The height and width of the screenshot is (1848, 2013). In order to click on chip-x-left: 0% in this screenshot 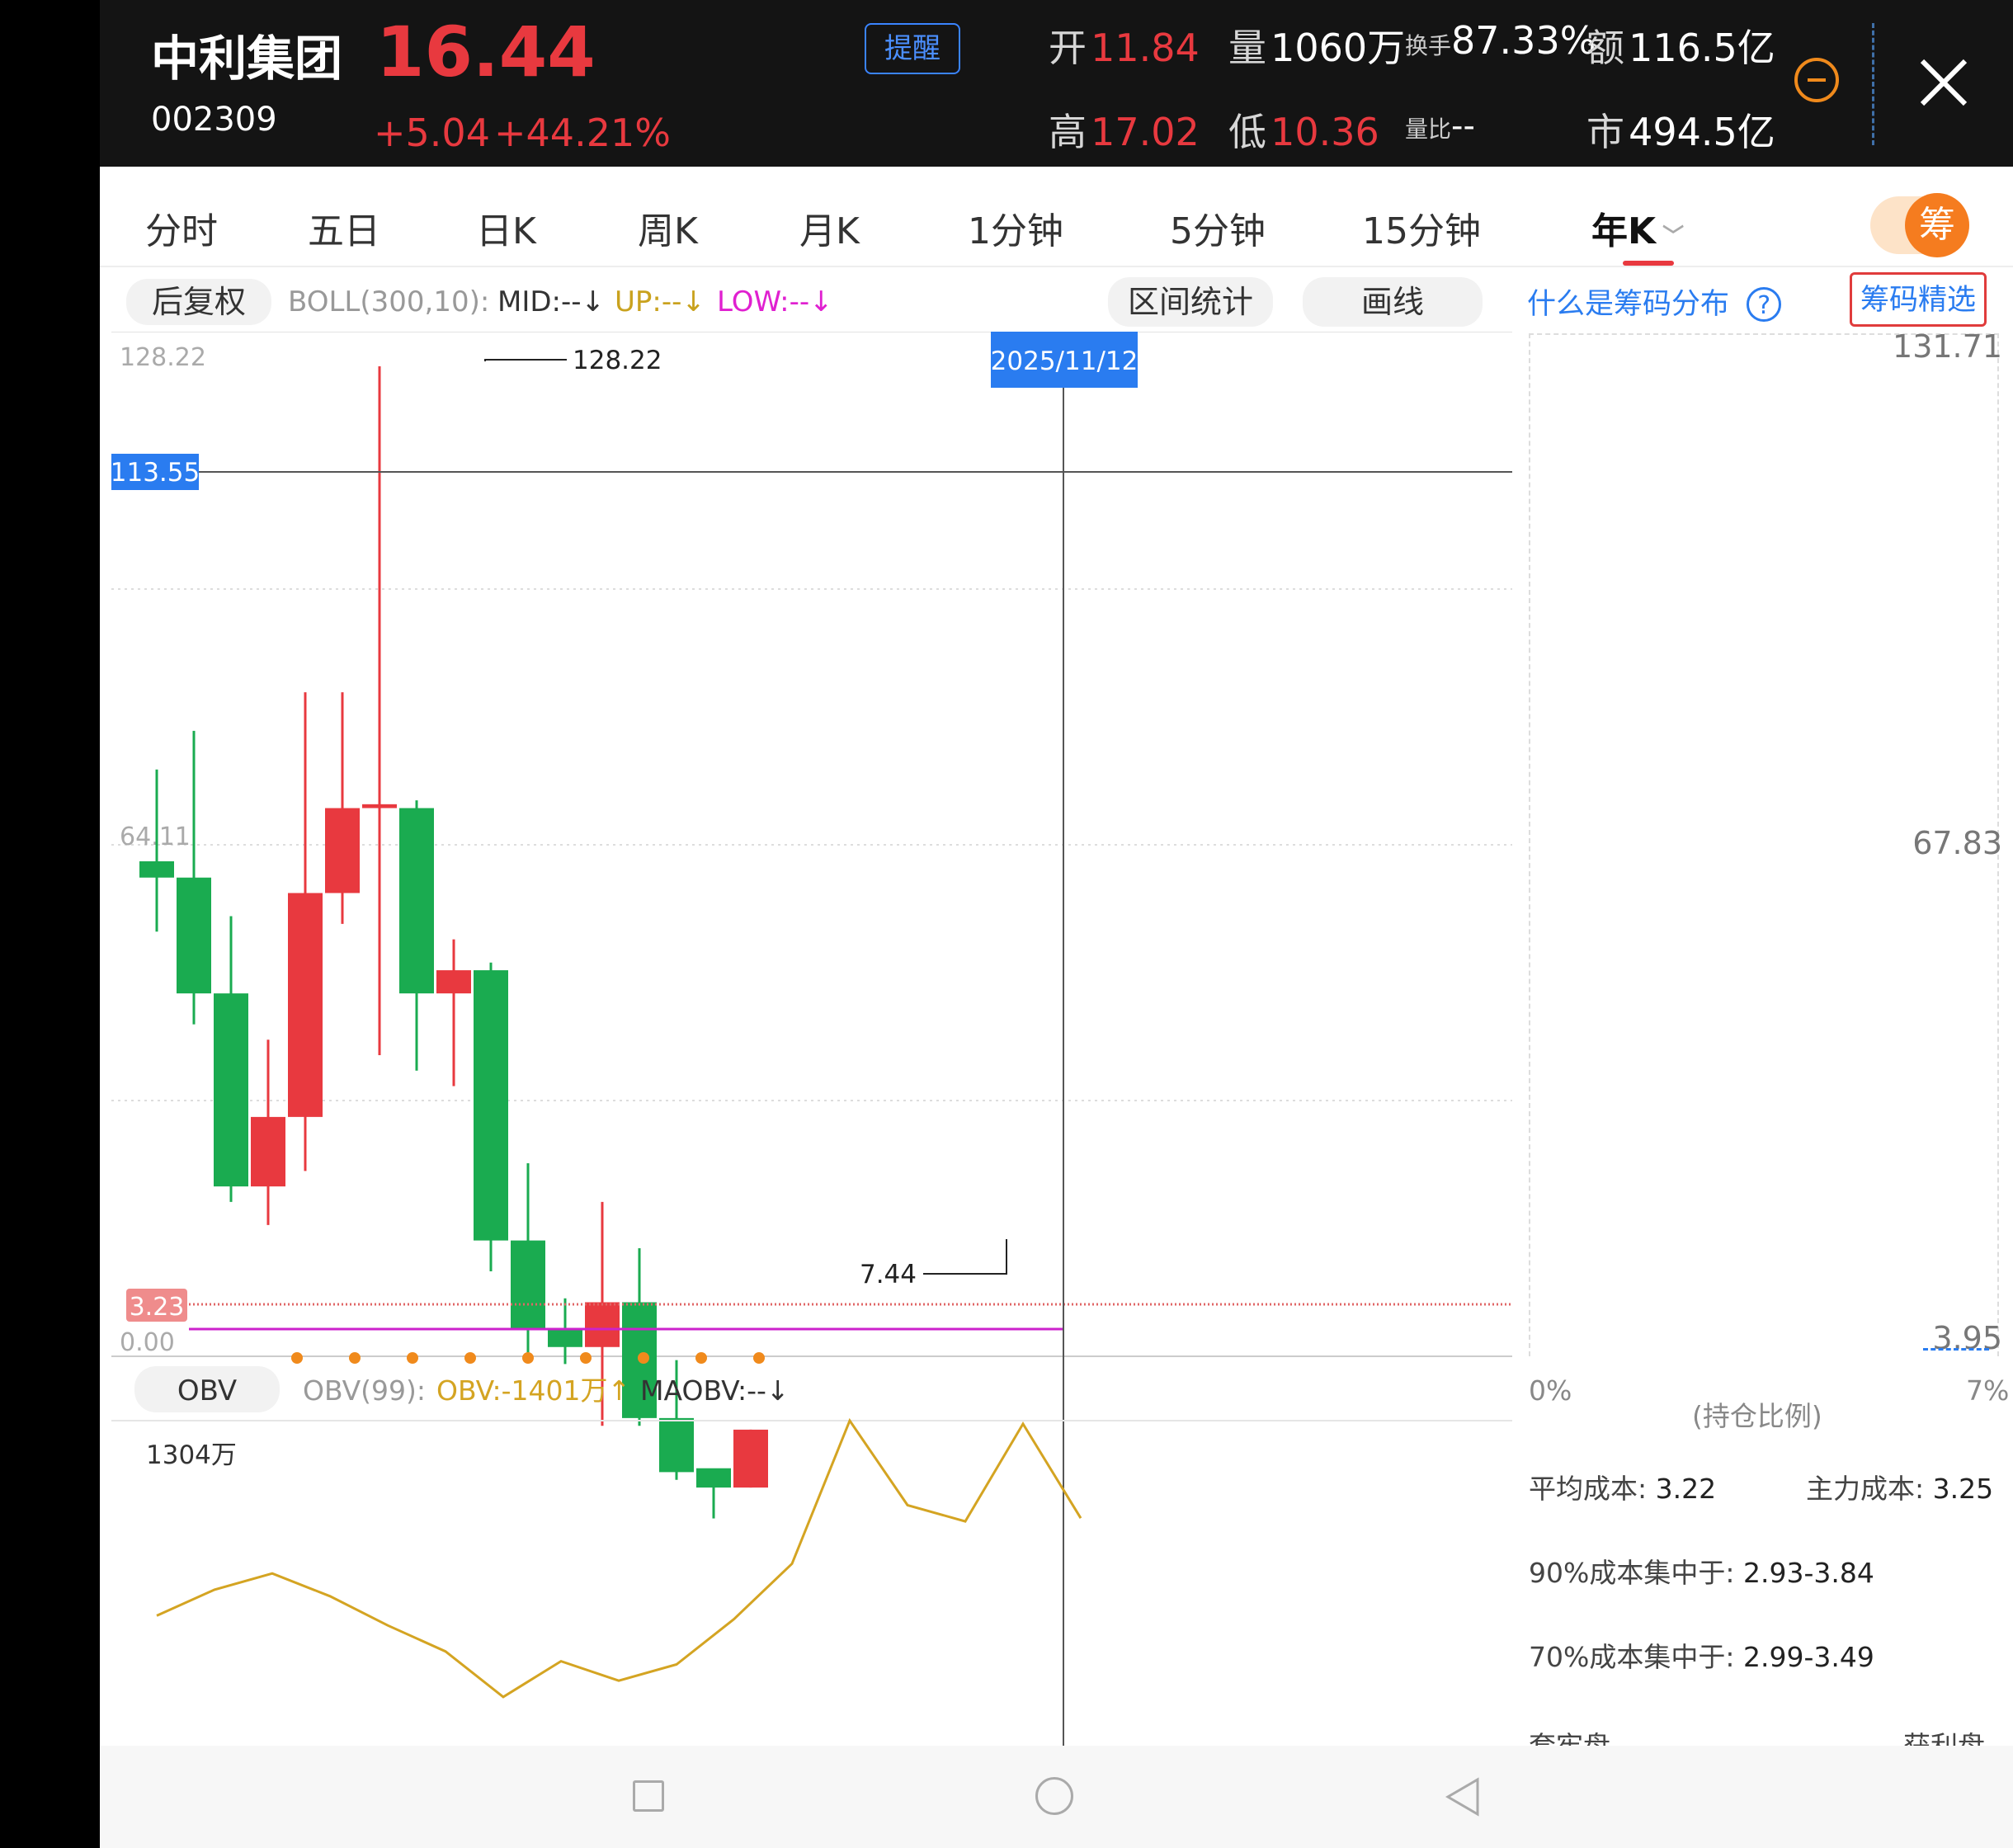, I will do `click(1550, 1390)`.